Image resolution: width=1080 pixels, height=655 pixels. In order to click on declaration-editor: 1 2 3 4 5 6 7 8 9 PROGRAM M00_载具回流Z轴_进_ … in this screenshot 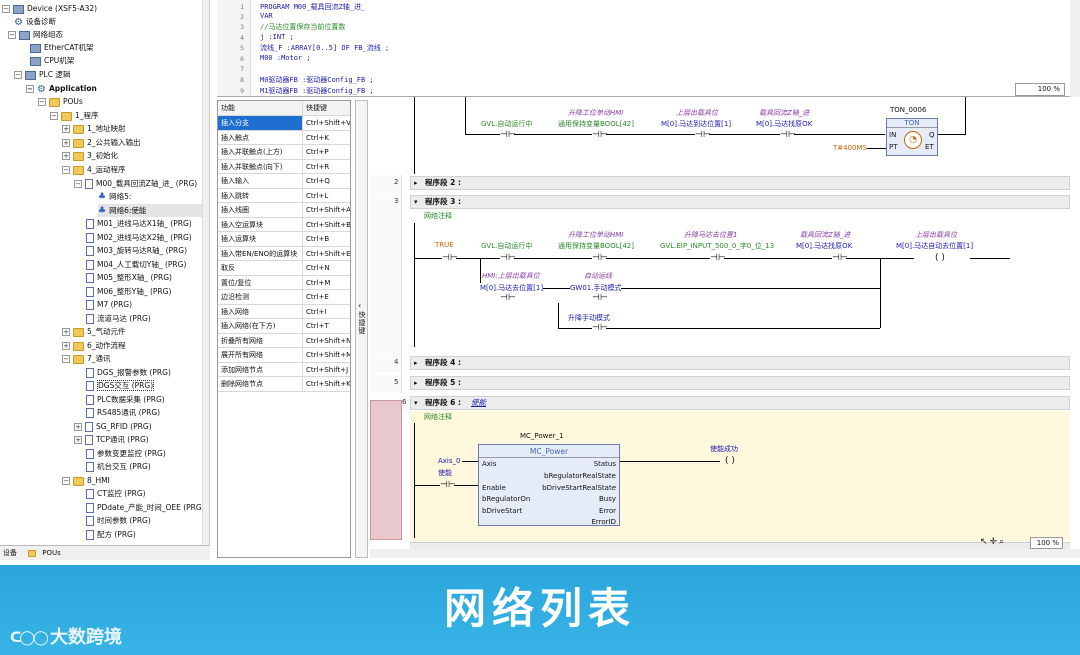, I will do `click(648, 48)`.